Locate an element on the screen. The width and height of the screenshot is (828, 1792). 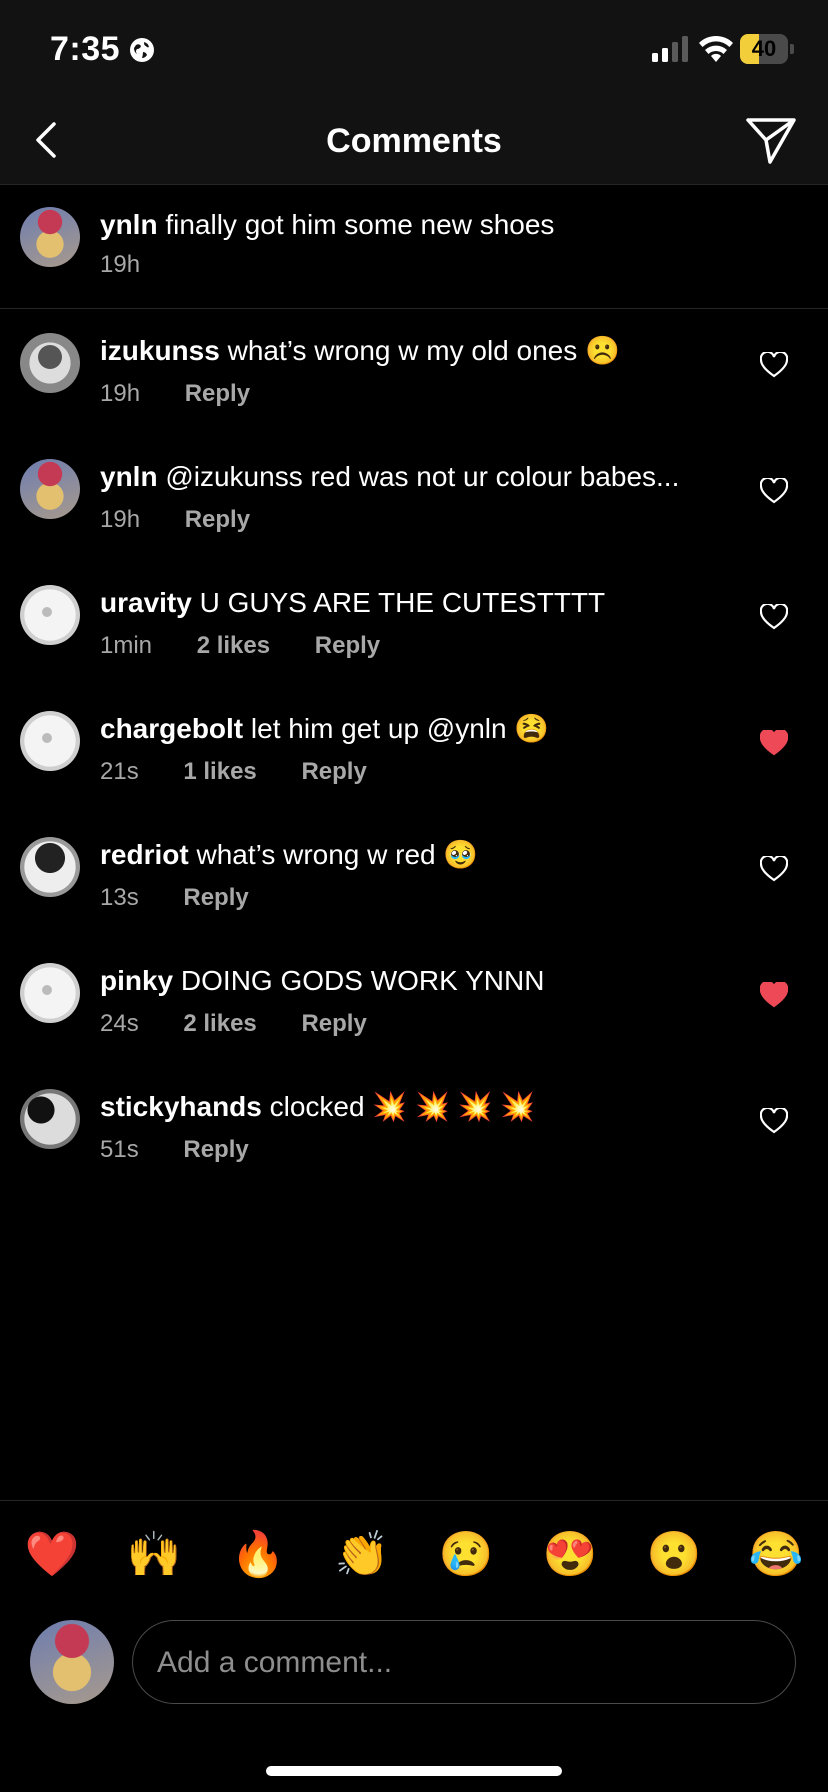
comment-meta: 24s 2 likes Reply is located at coordinates (252, 1024).